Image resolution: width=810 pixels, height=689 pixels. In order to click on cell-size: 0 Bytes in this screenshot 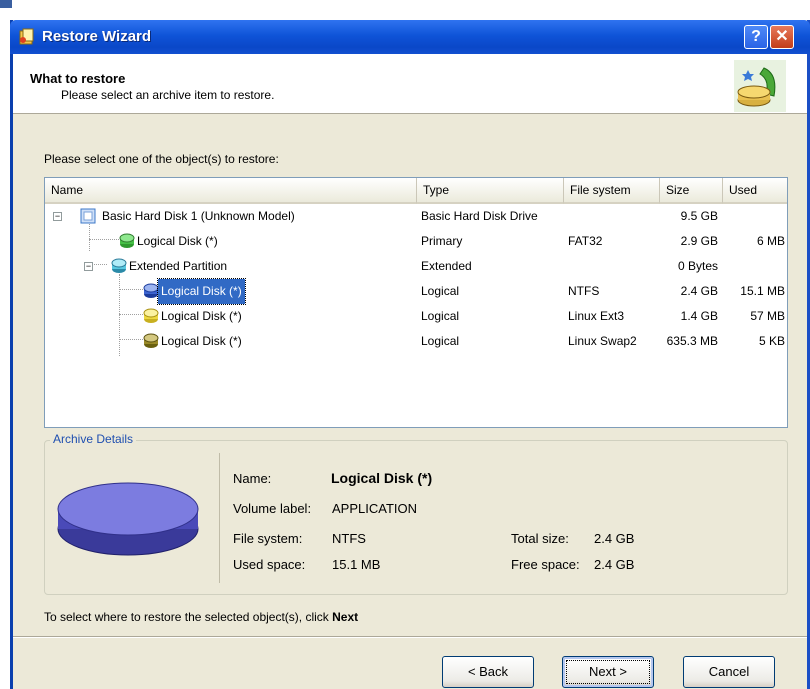, I will do `click(697, 266)`.